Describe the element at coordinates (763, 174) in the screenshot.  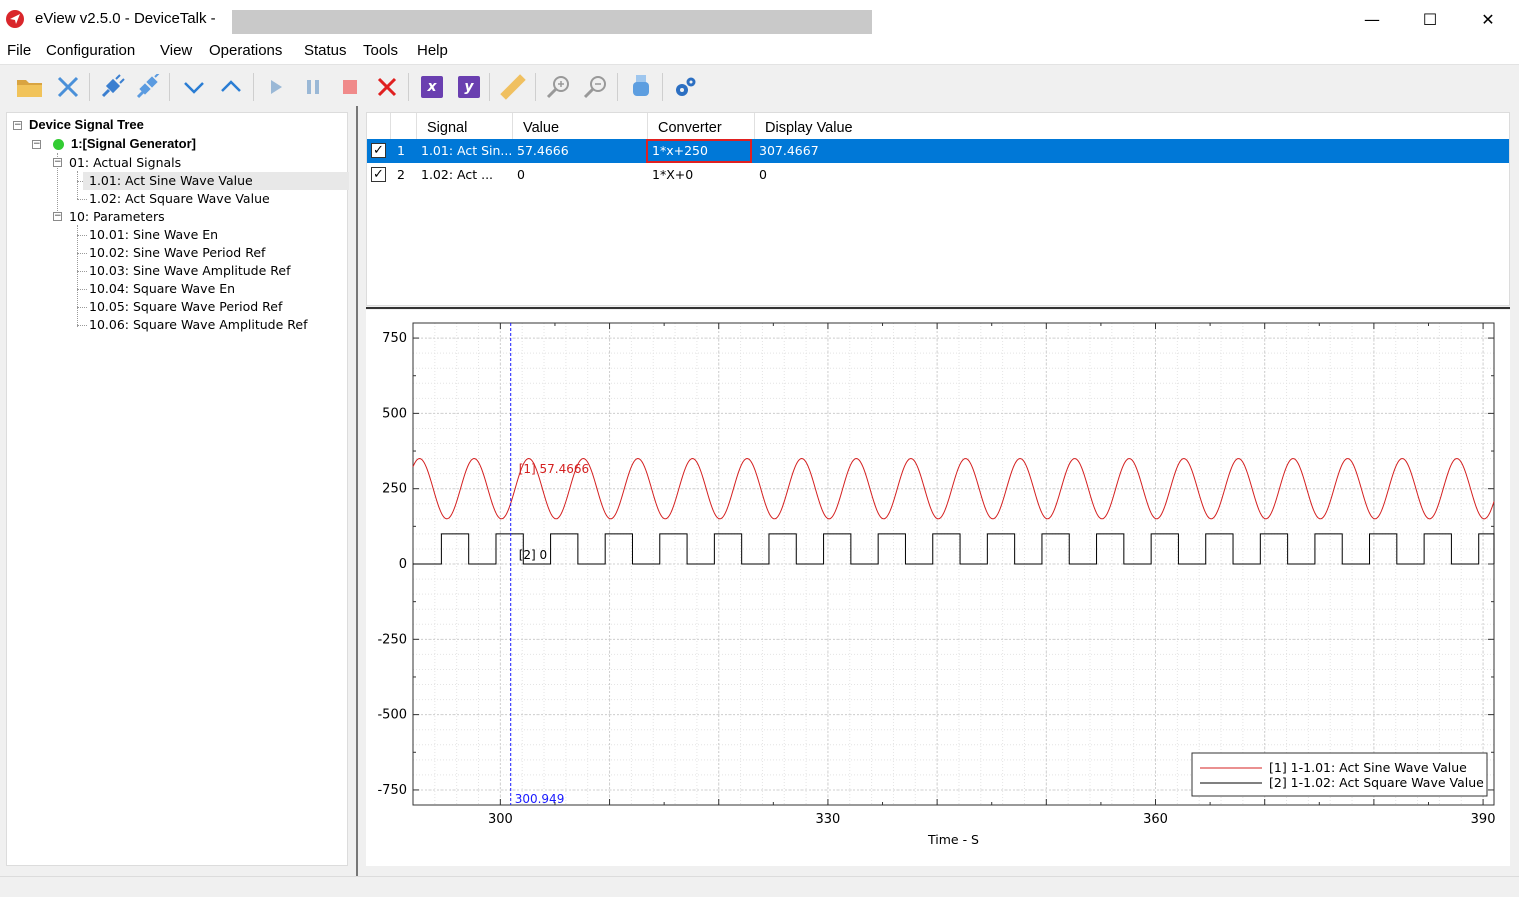
I see `row-display-value: 0` at that location.